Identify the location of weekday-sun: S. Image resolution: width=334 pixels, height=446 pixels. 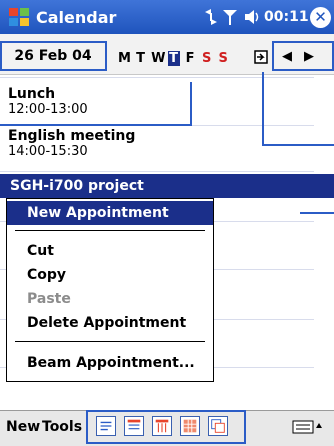
(223, 58).